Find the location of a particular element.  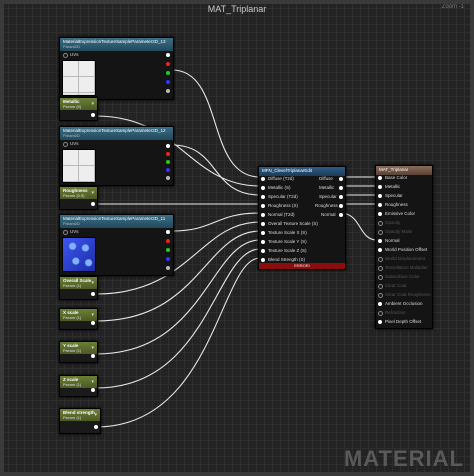

output-label-diffuse: Diffuse is located at coordinates (326, 178).